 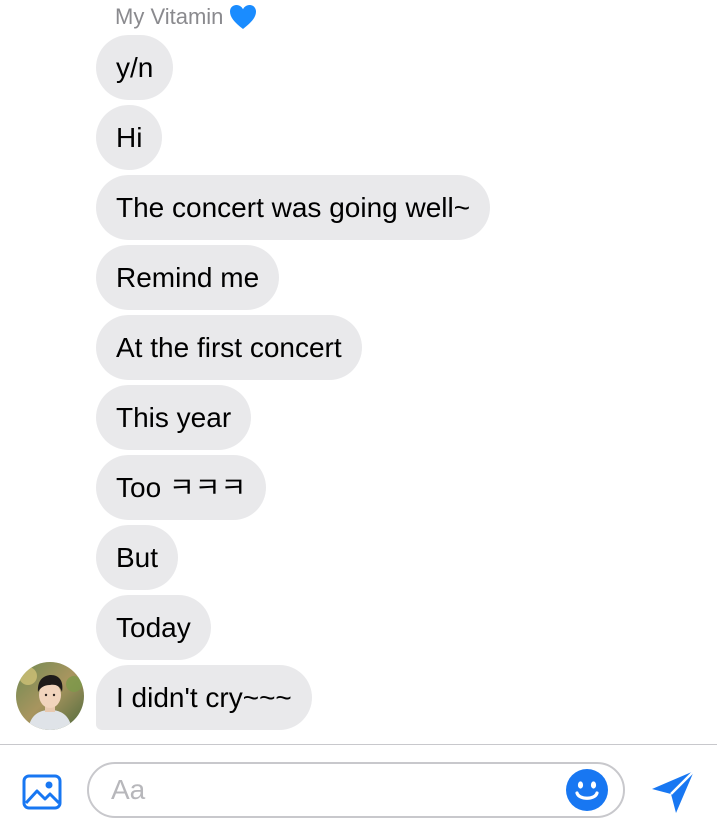 I want to click on avatar-photo, so click(x=50, y=696).